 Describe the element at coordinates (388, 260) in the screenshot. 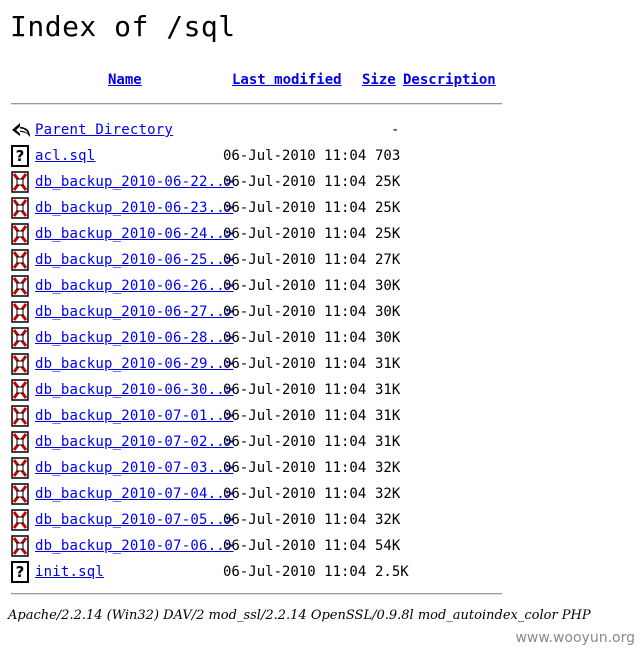

I see `file-size: 27K` at that location.